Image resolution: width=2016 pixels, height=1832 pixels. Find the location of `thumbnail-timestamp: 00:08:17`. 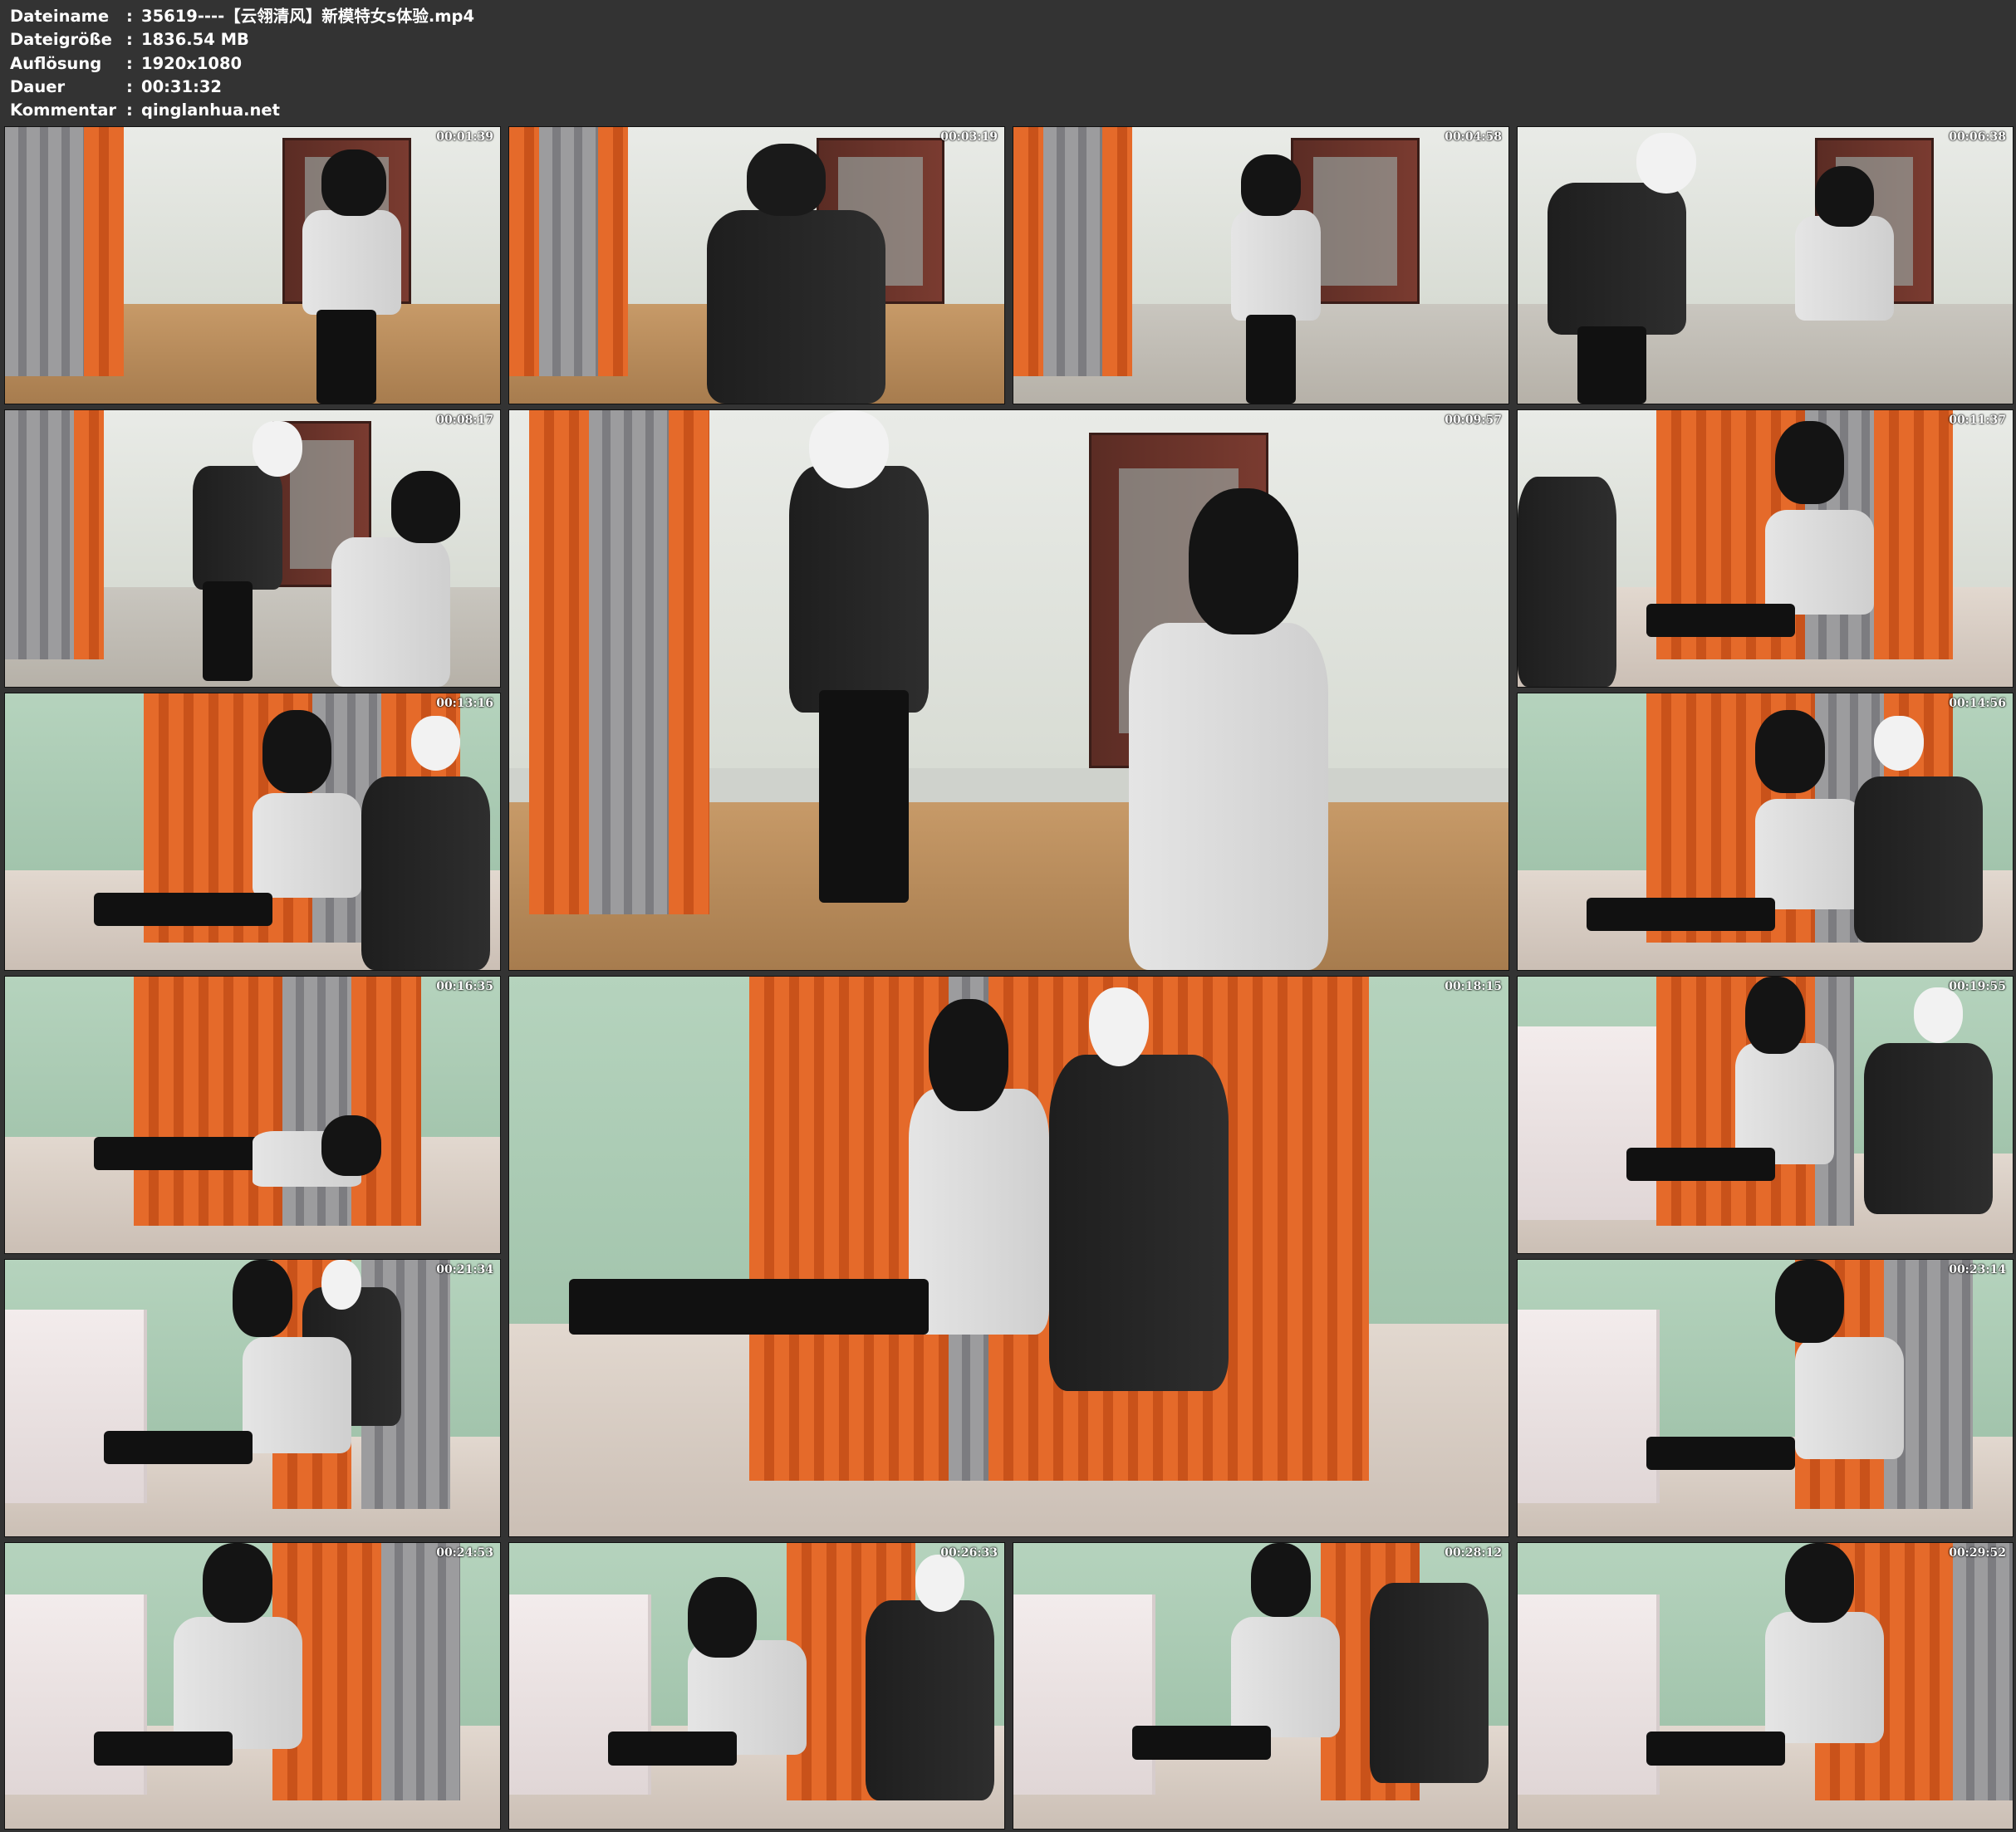

thumbnail-timestamp: 00:08:17 is located at coordinates (464, 420).